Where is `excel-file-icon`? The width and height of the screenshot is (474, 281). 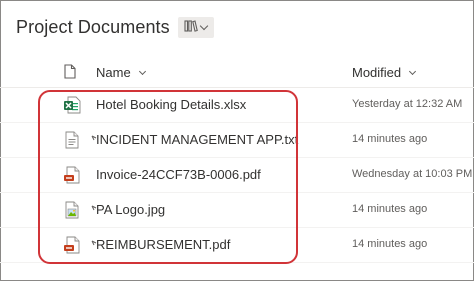 excel-file-icon is located at coordinates (72, 107).